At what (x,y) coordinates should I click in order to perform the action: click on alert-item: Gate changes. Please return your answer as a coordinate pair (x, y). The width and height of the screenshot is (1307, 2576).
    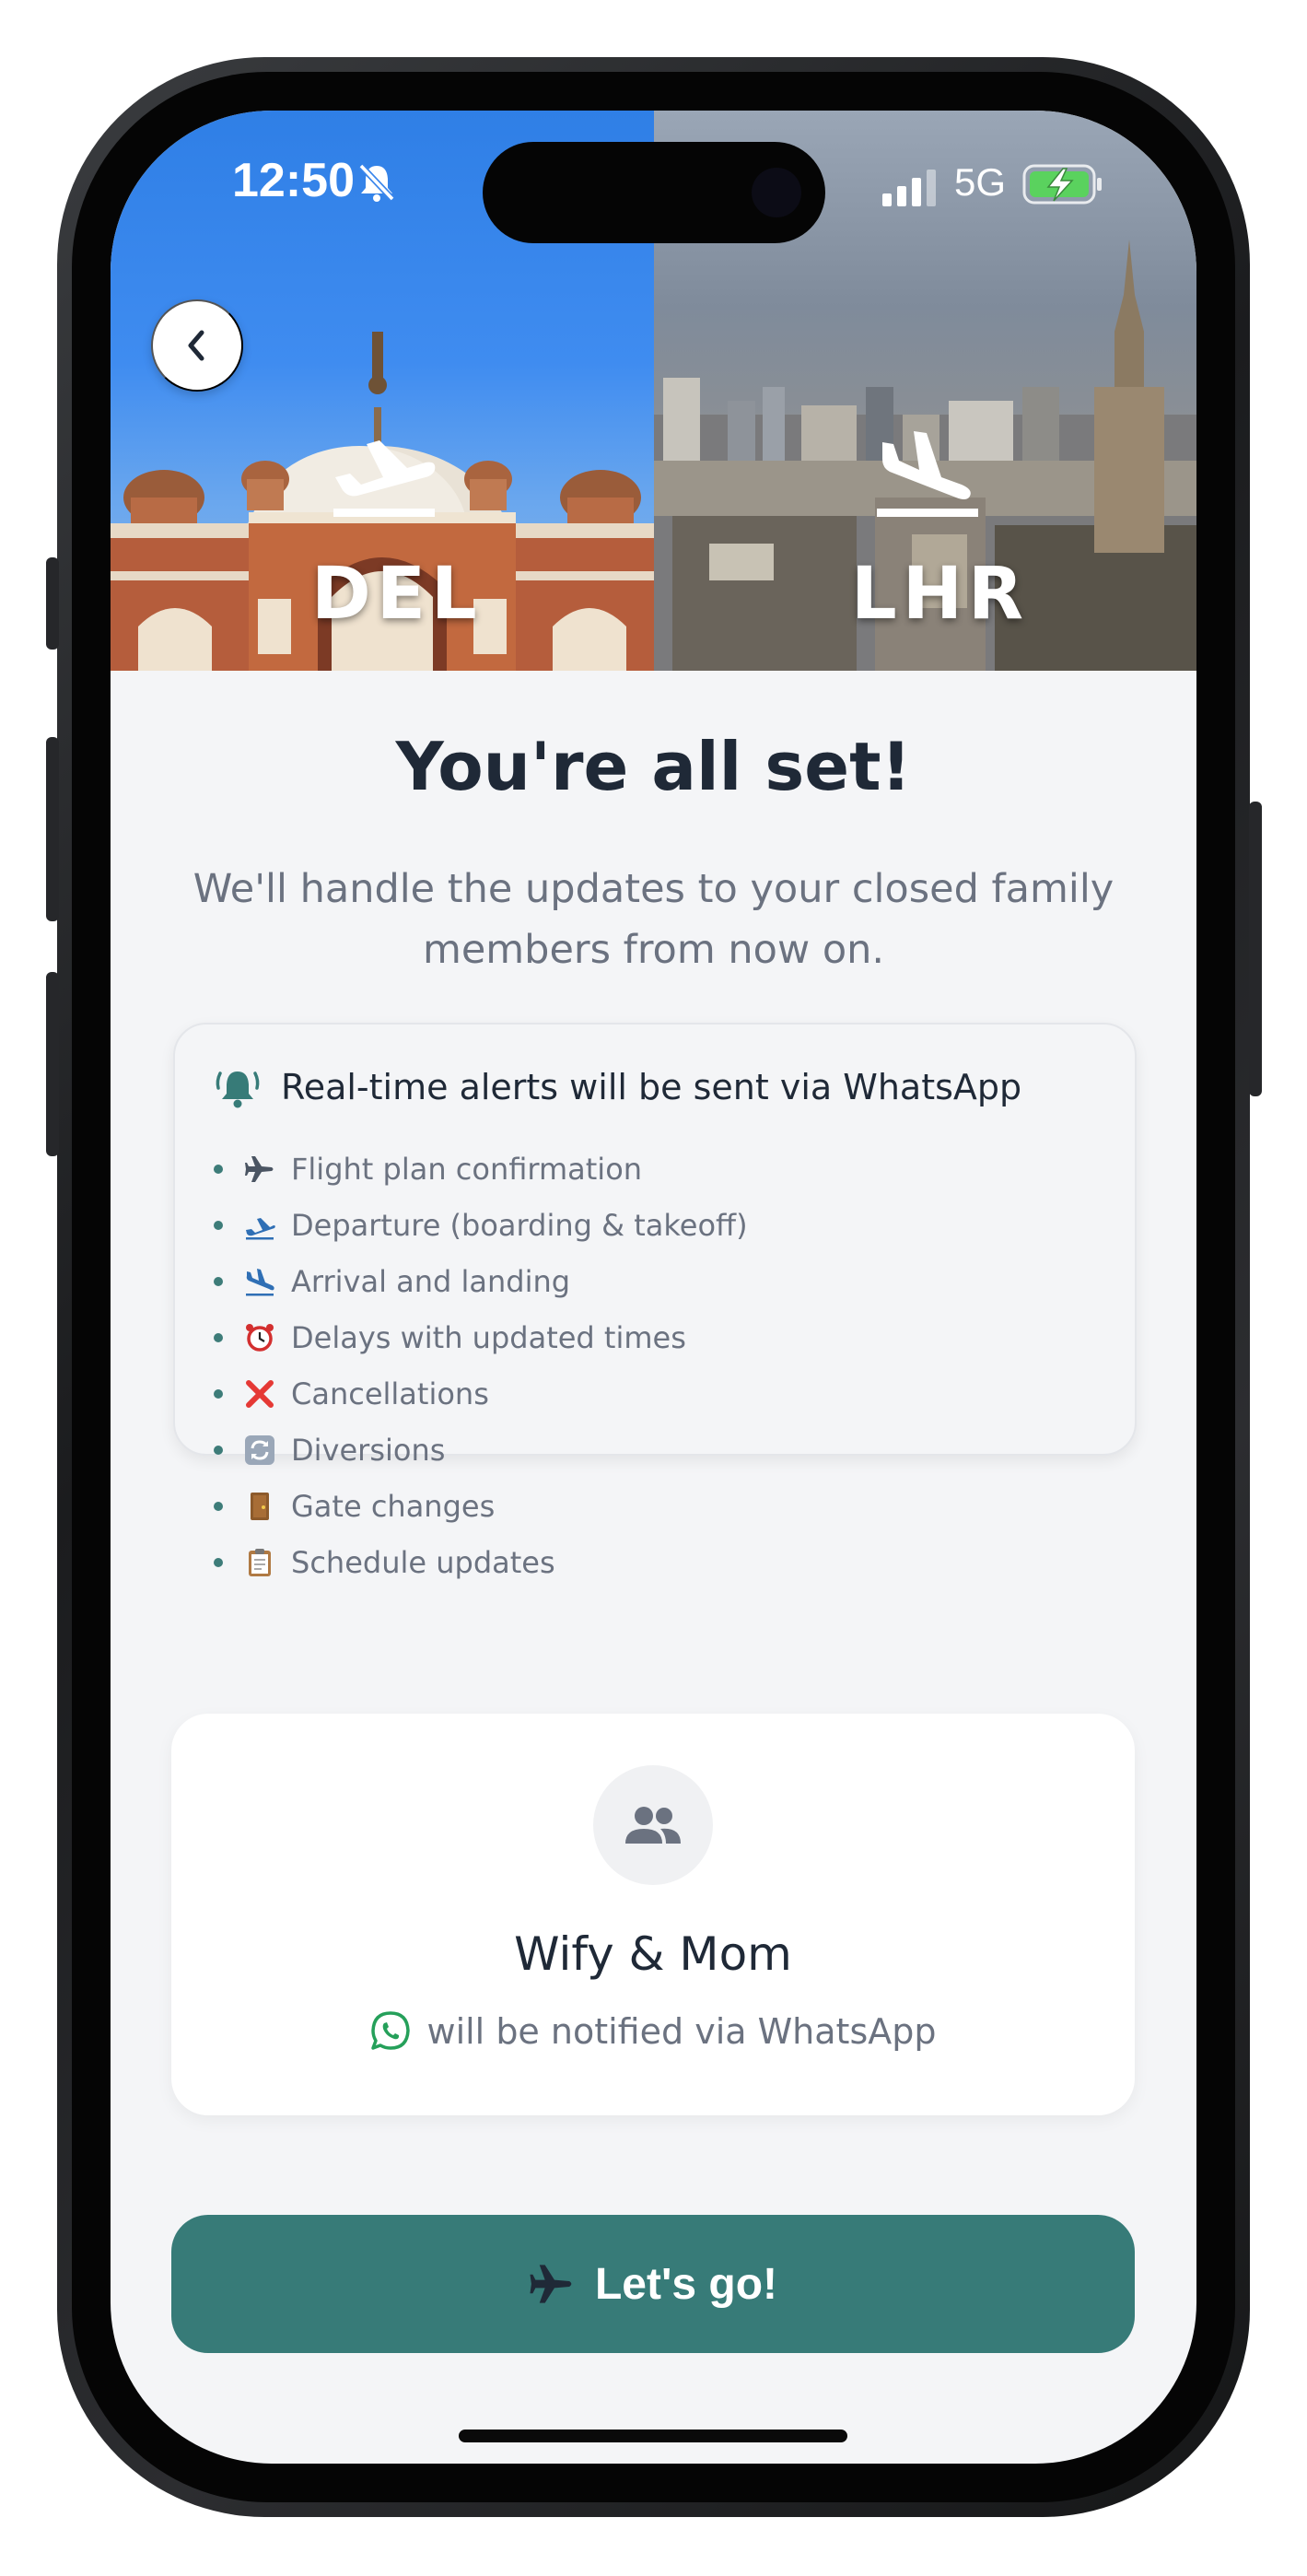
    Looking at the image, I should click on (481, 1506).